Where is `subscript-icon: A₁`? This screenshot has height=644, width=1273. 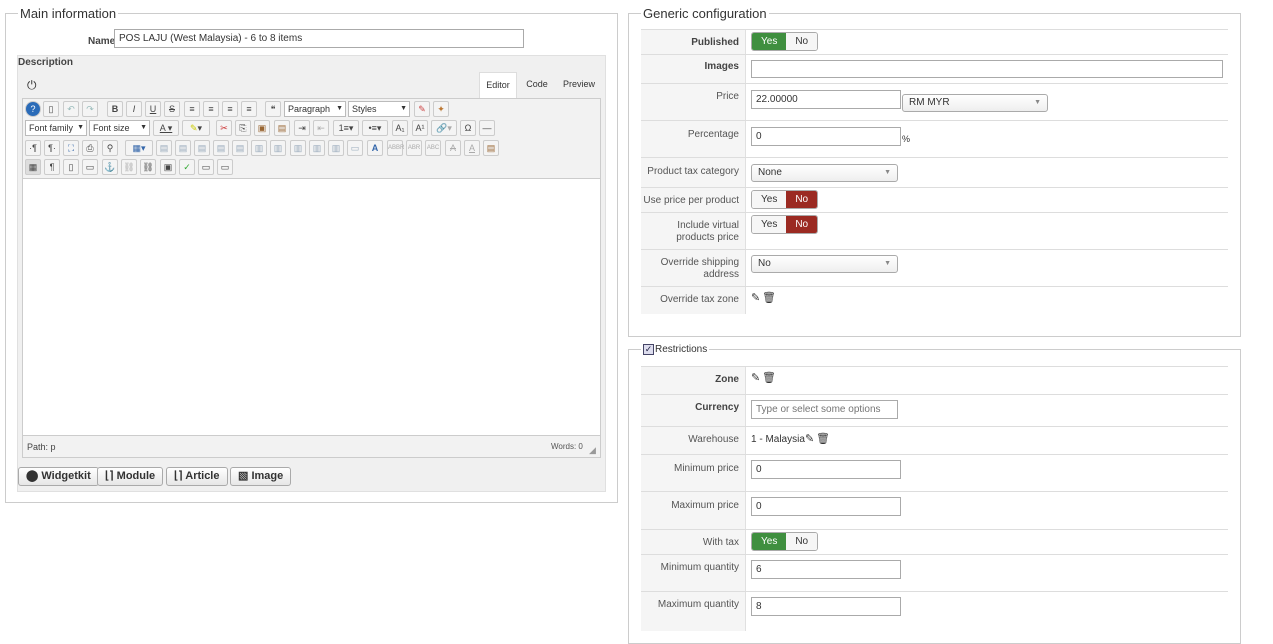
subscript-icon: A₁ is located at coordinates (400, 128).